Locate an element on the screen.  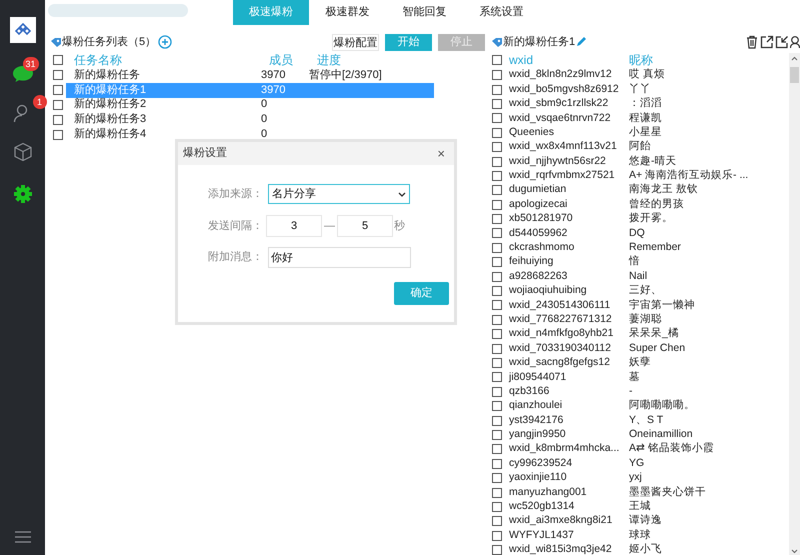
table-cell-text: wxid_2430514306111 is located at coordinates (560, 305).